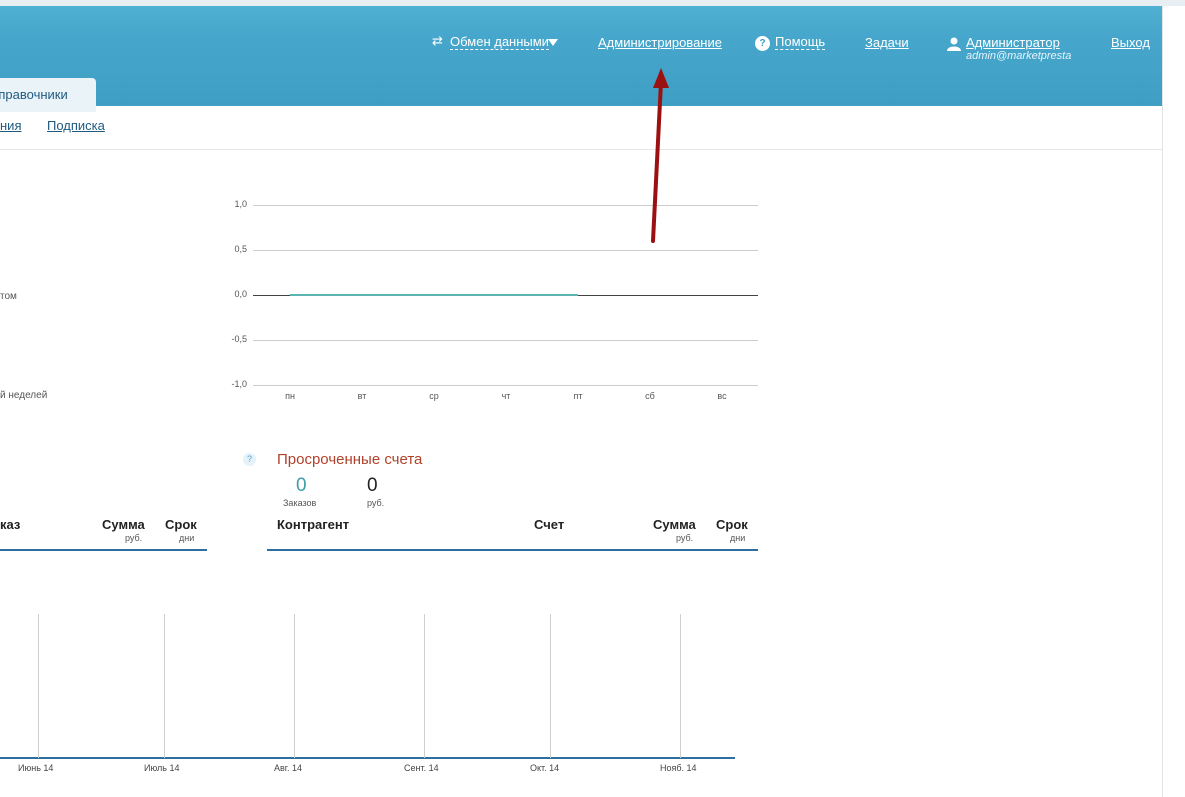  I want to click on right-table-header-partner: Контрагент, so click(313, 524).